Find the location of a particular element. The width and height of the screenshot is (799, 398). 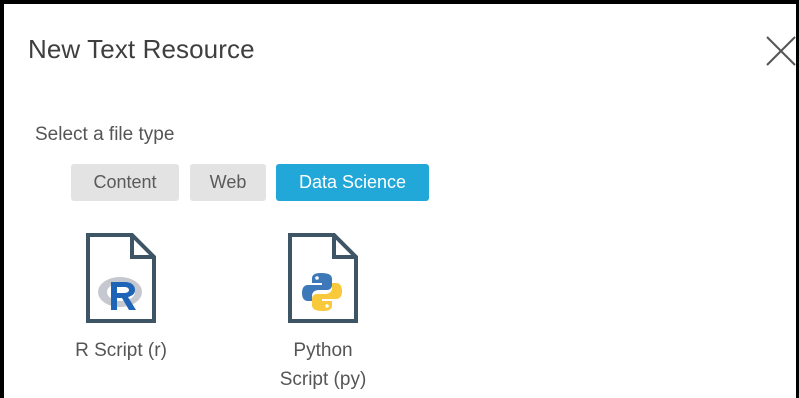

python-script-option: Python Script (py) is located at coordinates (323, 313).